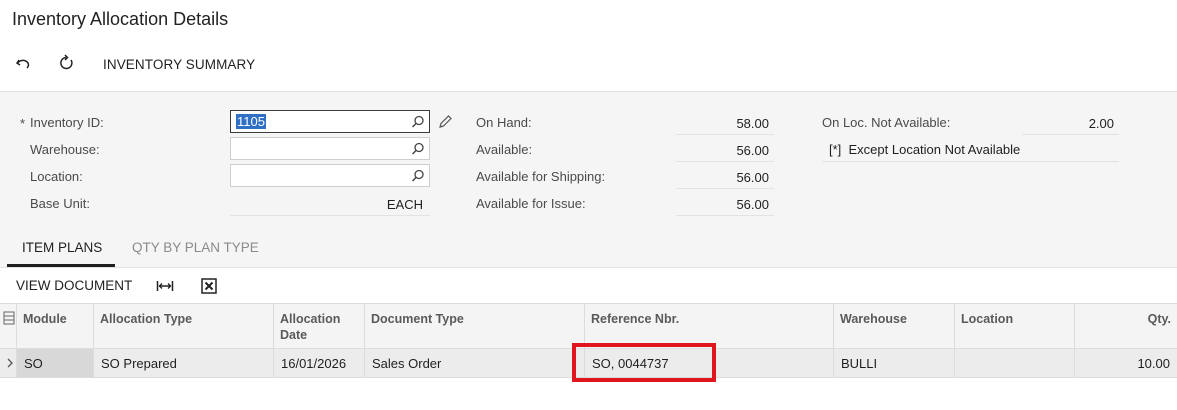 Image resolution: width=1177 pixels, height=410 pixels. I want to click on inventory-id-value: 1105, so click(251, 121).